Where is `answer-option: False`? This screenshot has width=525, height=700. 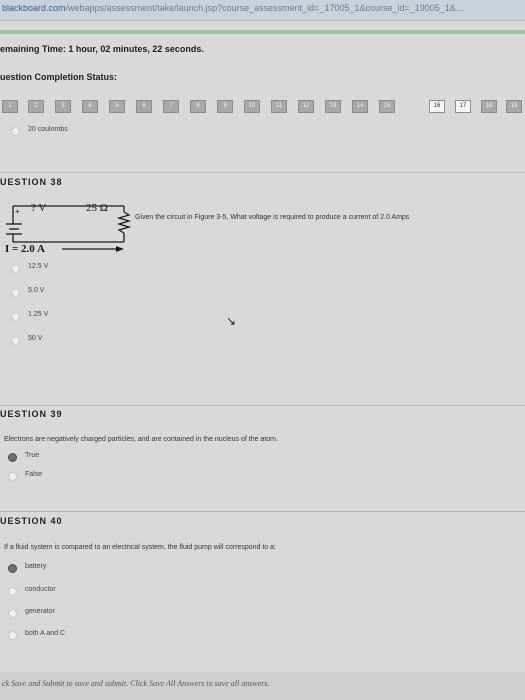
answer-option: False is located at coordinates (48, 477).